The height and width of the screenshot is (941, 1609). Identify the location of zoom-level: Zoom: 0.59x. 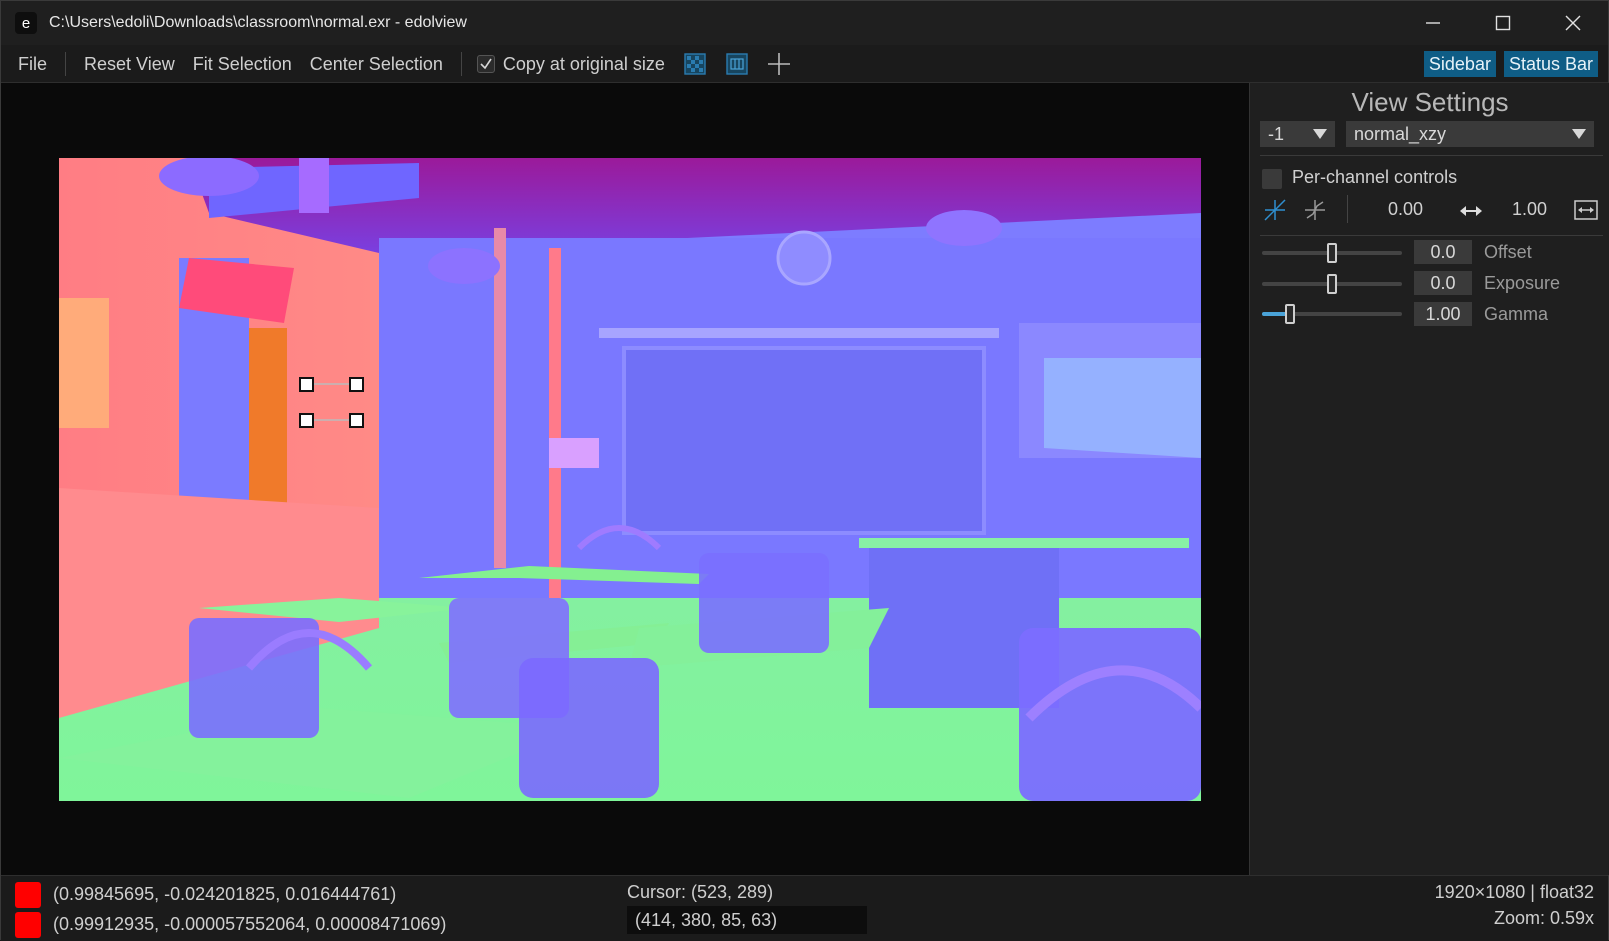
(1543, 918).